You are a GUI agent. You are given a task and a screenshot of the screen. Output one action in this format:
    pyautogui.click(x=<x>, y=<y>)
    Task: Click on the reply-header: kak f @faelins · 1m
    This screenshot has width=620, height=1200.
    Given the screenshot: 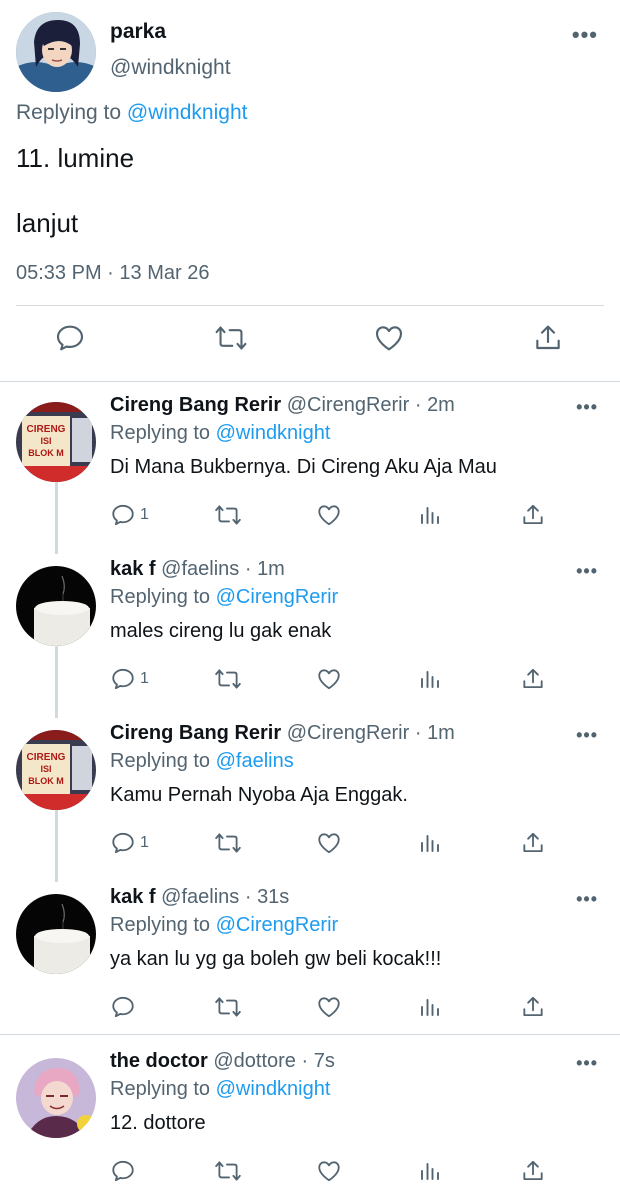 What is the action you would take?
    pyautogui.click(x=197, y=569)
    